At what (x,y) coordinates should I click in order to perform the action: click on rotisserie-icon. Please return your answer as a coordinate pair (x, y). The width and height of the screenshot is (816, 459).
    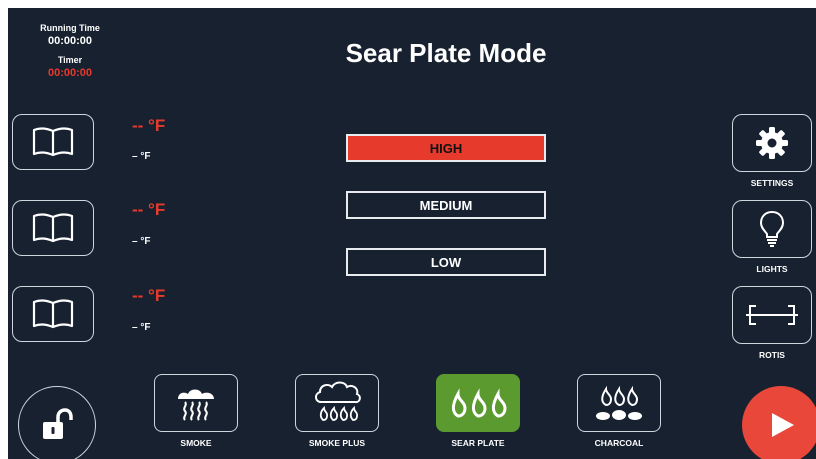
    Looking at the image, I should click on (772, 315).